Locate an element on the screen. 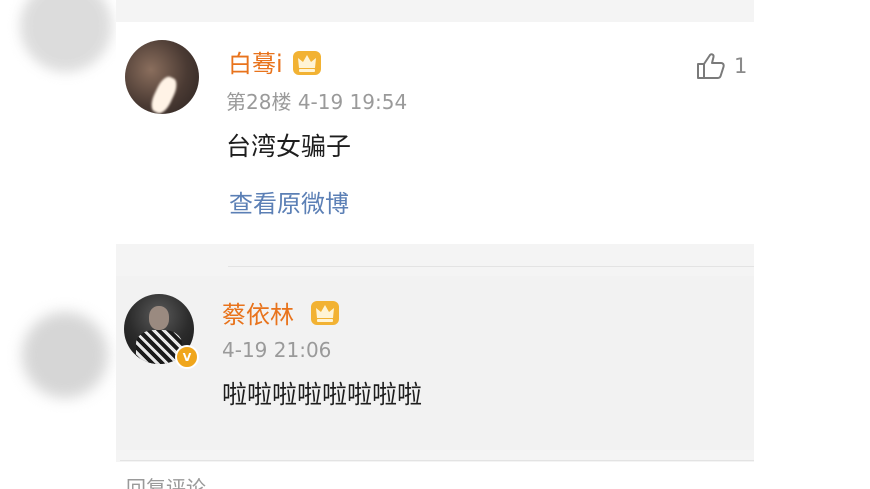  thumbs-up-icon is located at coordinates (711, 66).